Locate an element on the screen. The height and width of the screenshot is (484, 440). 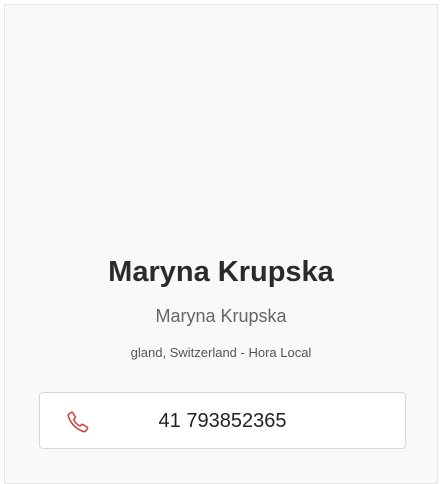
profile-location: gland, Switzerland - Hora Local is located at coordinates (221, 352).